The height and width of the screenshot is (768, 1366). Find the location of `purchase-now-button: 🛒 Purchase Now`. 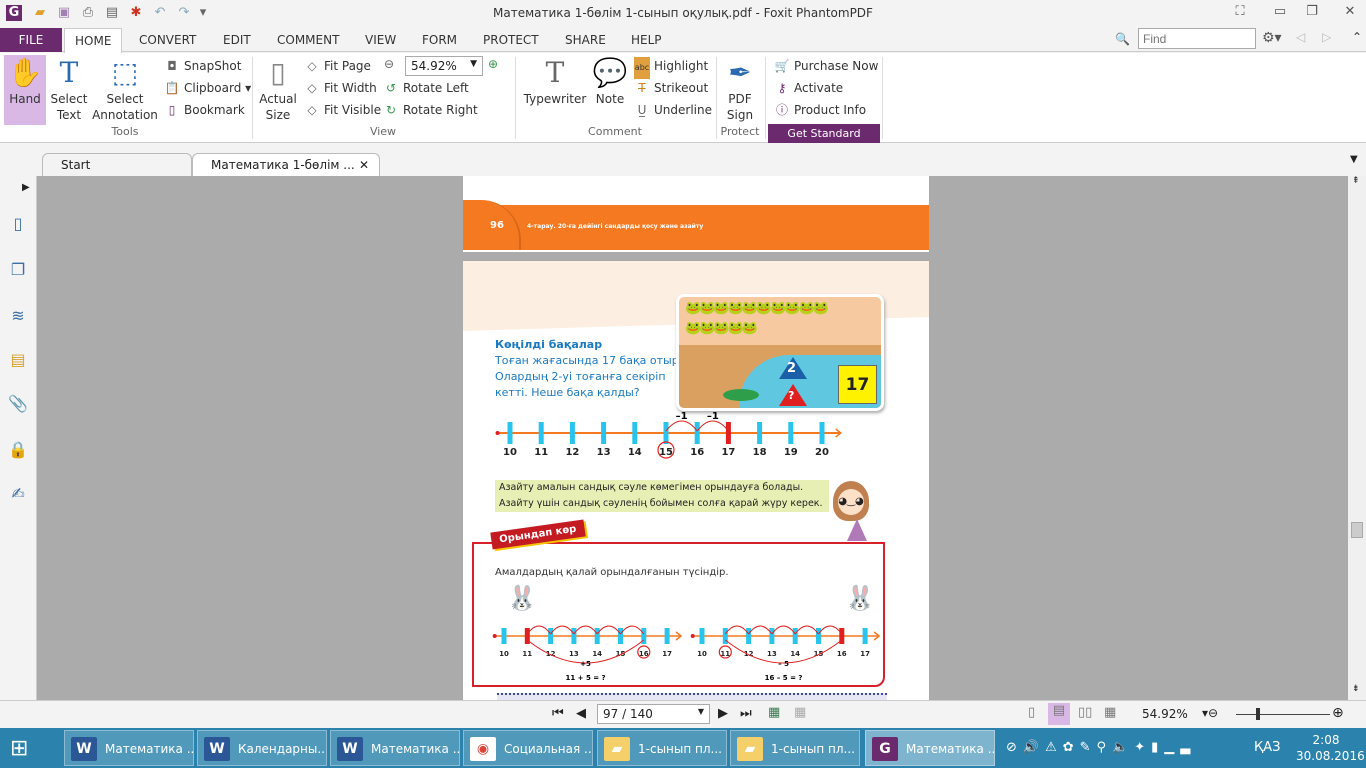

purchase-now-button: 🛒 Purchase Now is located at coordinates (826, 66).